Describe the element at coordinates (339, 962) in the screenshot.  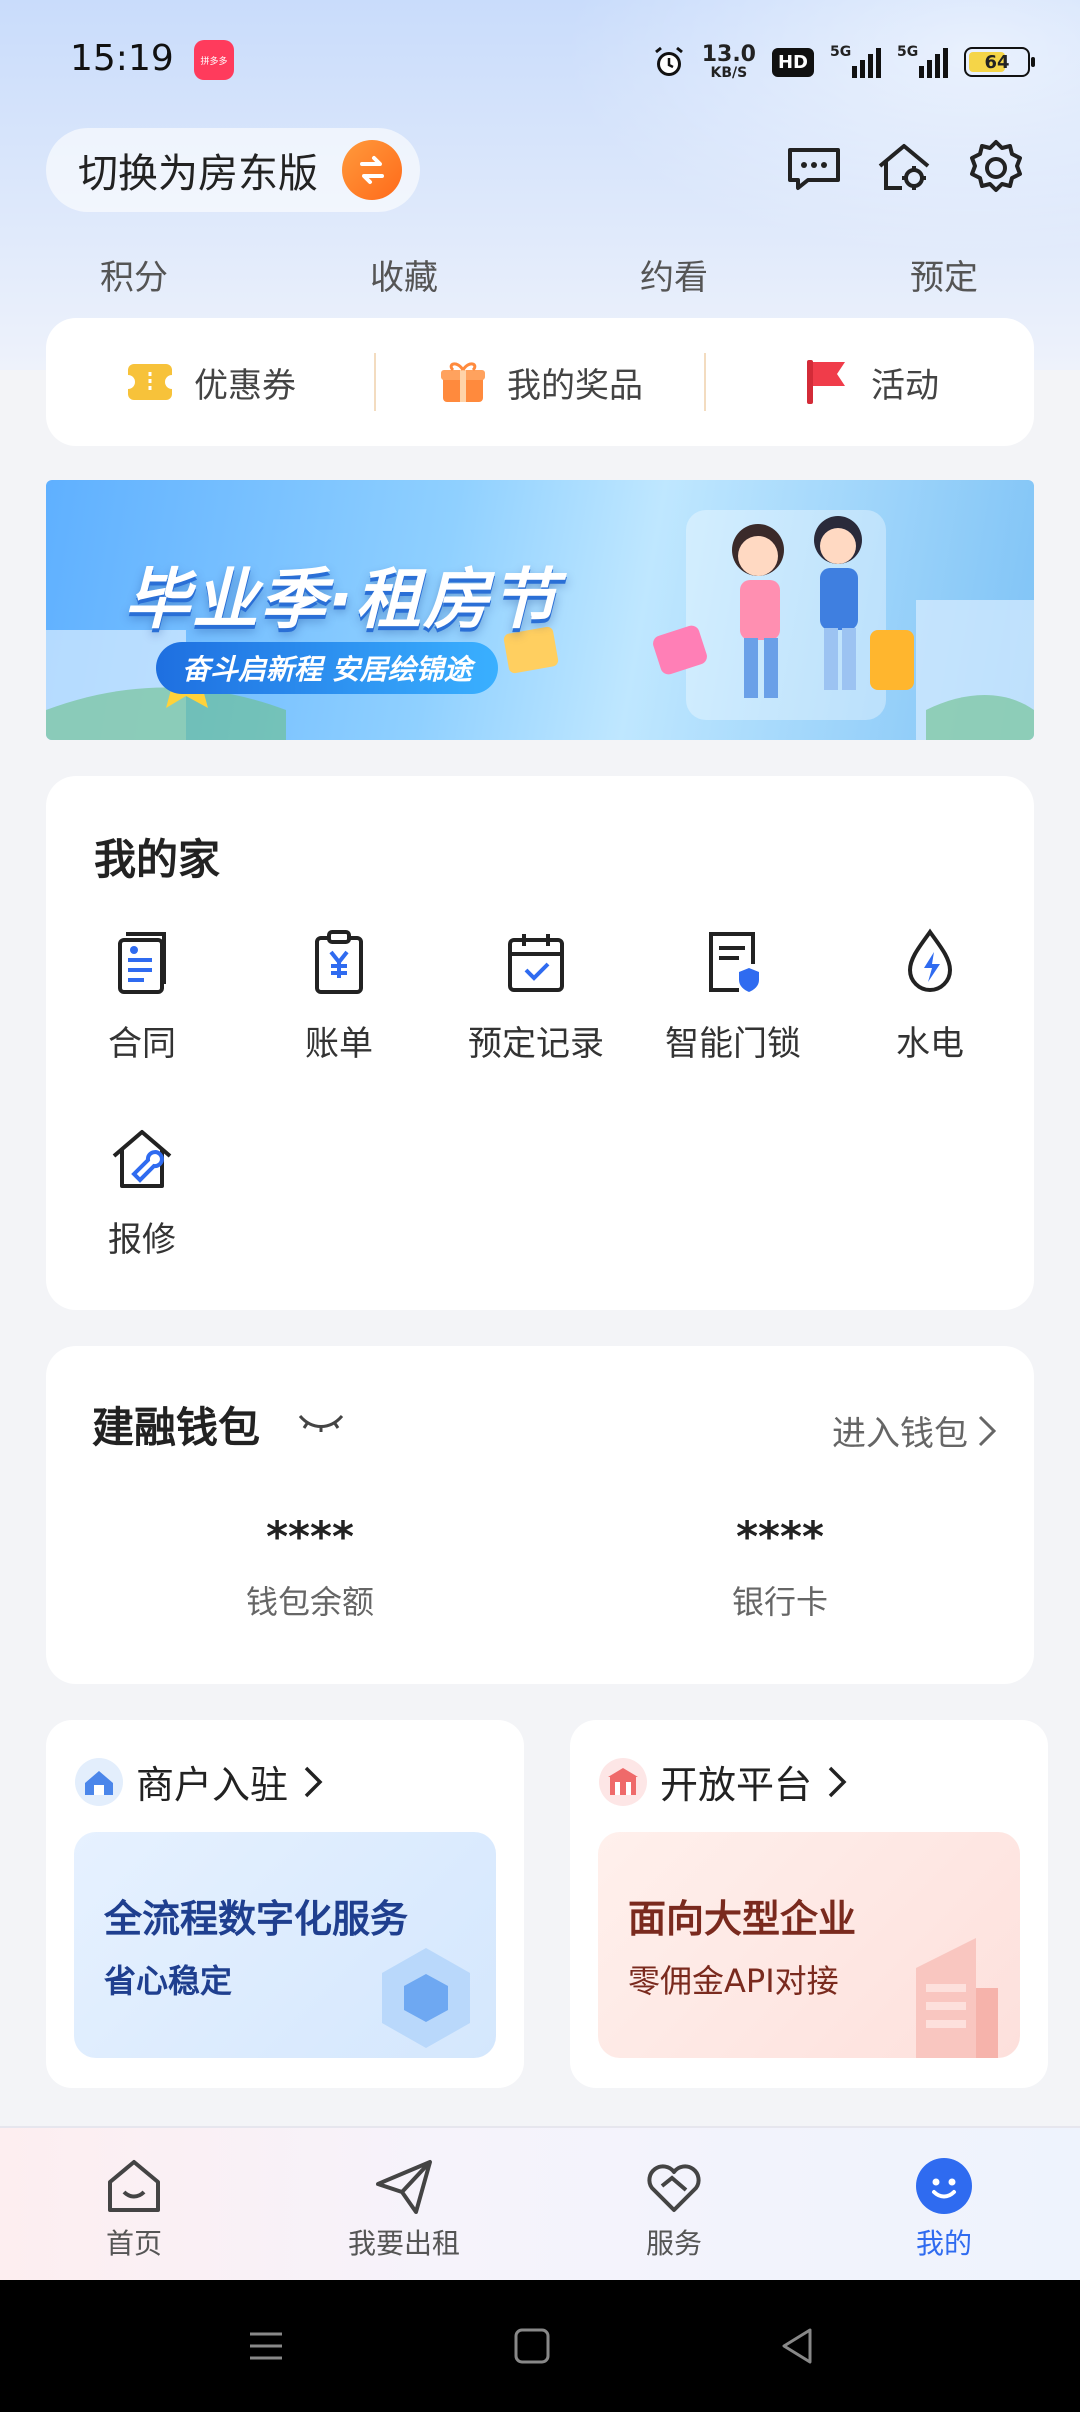
I see `bill-icon` at that location.